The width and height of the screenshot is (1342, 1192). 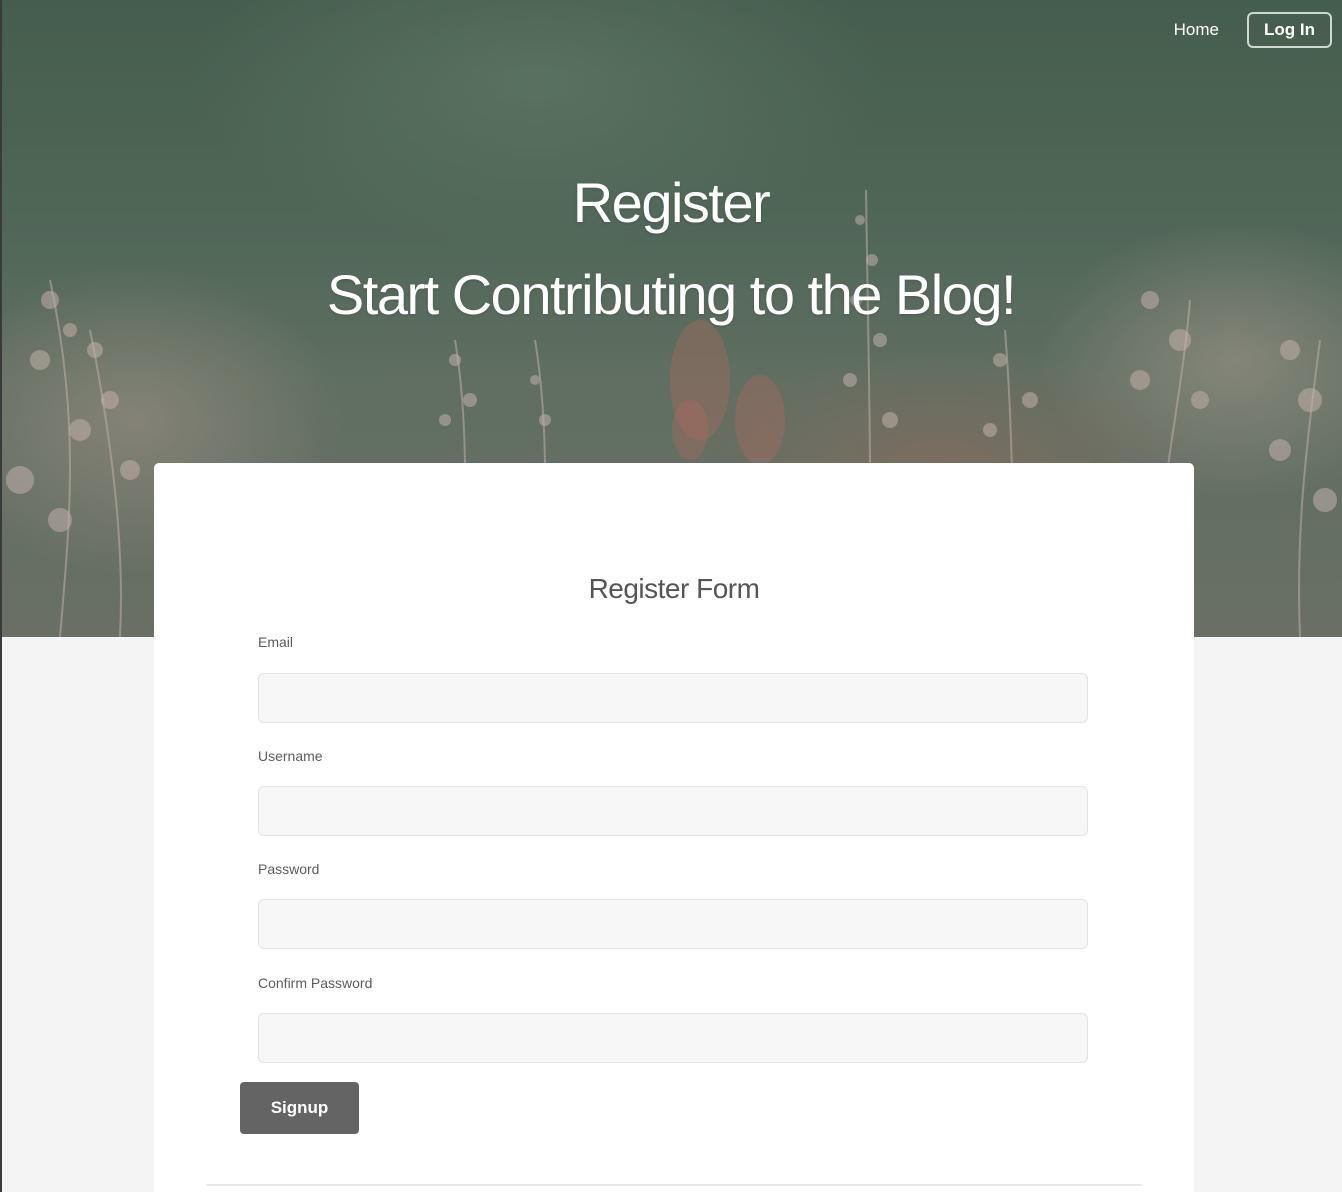 I want to click on card-divider, so click(x=674, y=1185).